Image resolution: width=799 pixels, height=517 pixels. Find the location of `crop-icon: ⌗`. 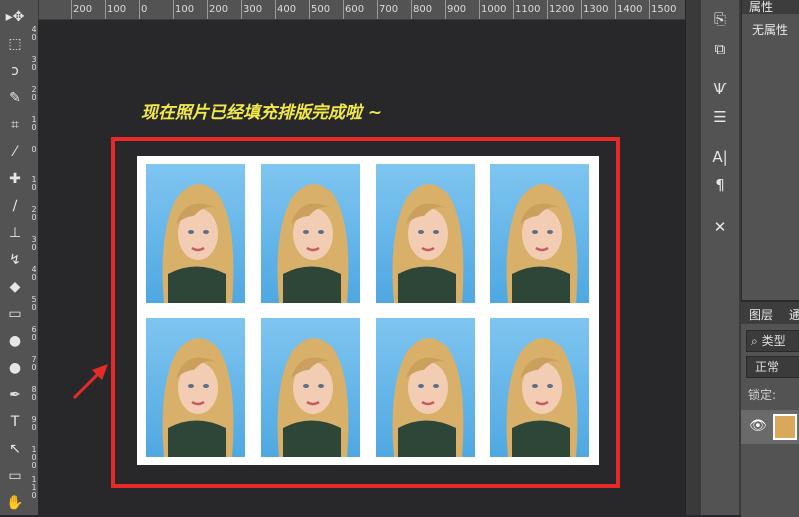

crop-icon: ⌗ is located at coordinates (15, 125).